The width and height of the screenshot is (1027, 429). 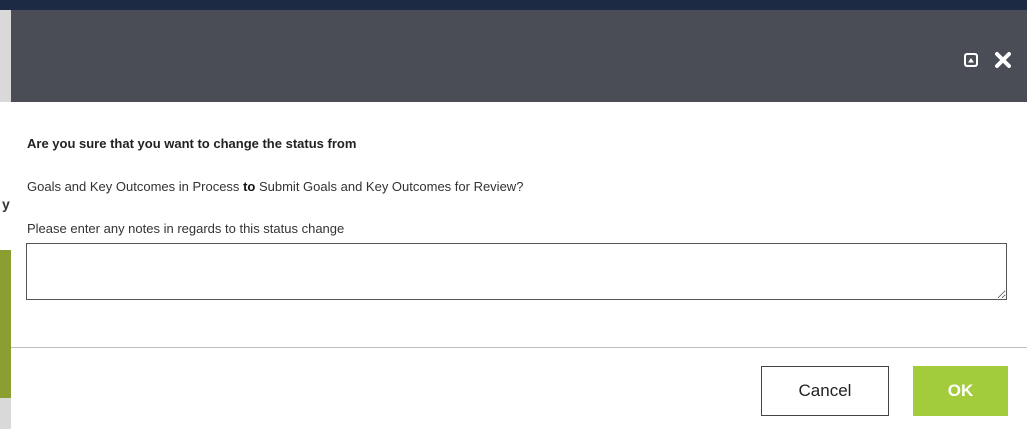 I want to click on background-page-strip: y, so click(x=5, y=214).